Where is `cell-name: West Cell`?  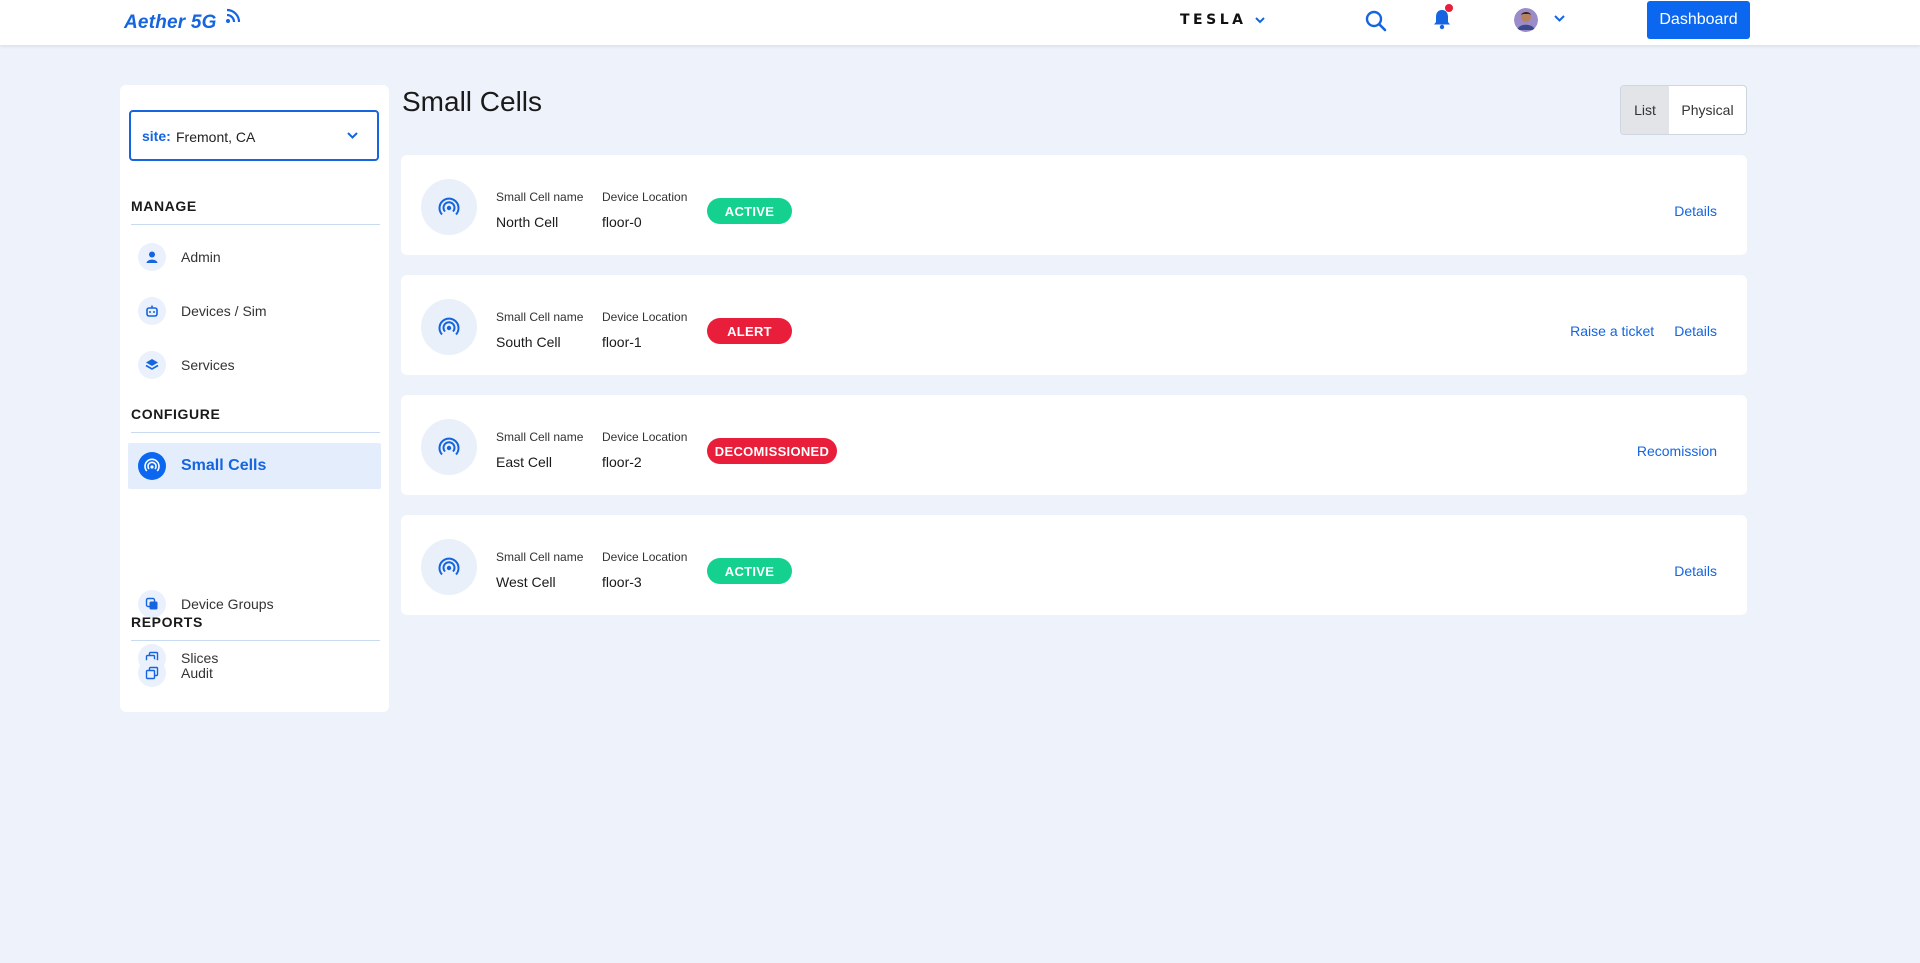
cell-name: West Cell is located at coordinates (526, 582).